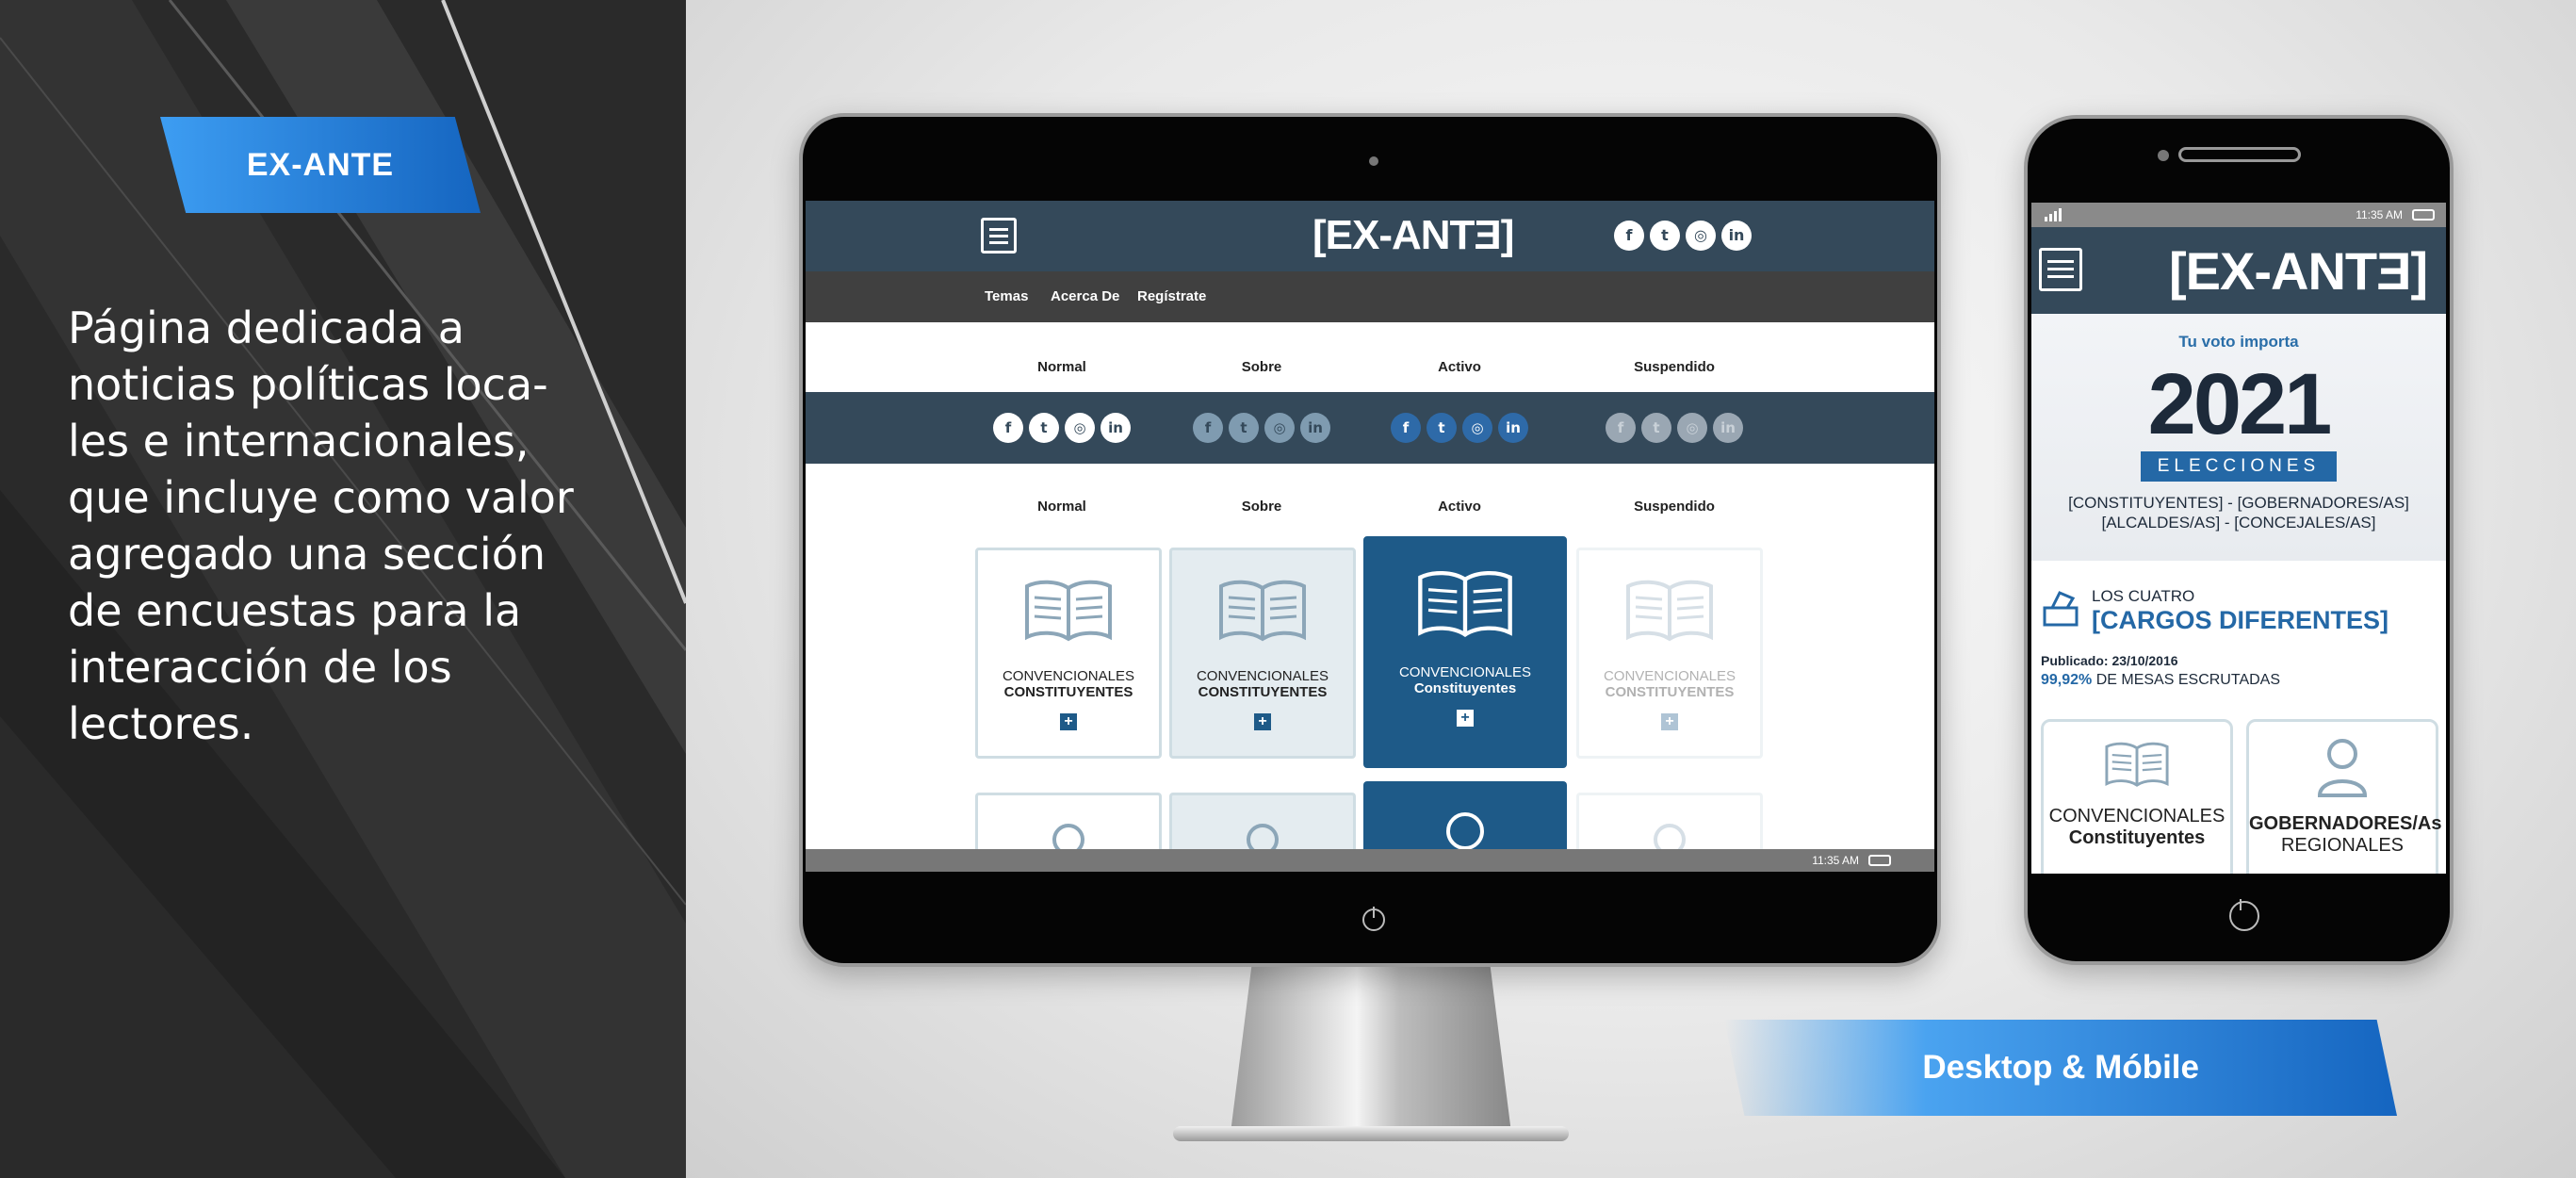 The height and width of the screenshot is (1178, 2576). What do you see at coordinates (1068, 824) in the screenshot?
I see `category-card-row2-normal` at bounding box center [1068, 824].